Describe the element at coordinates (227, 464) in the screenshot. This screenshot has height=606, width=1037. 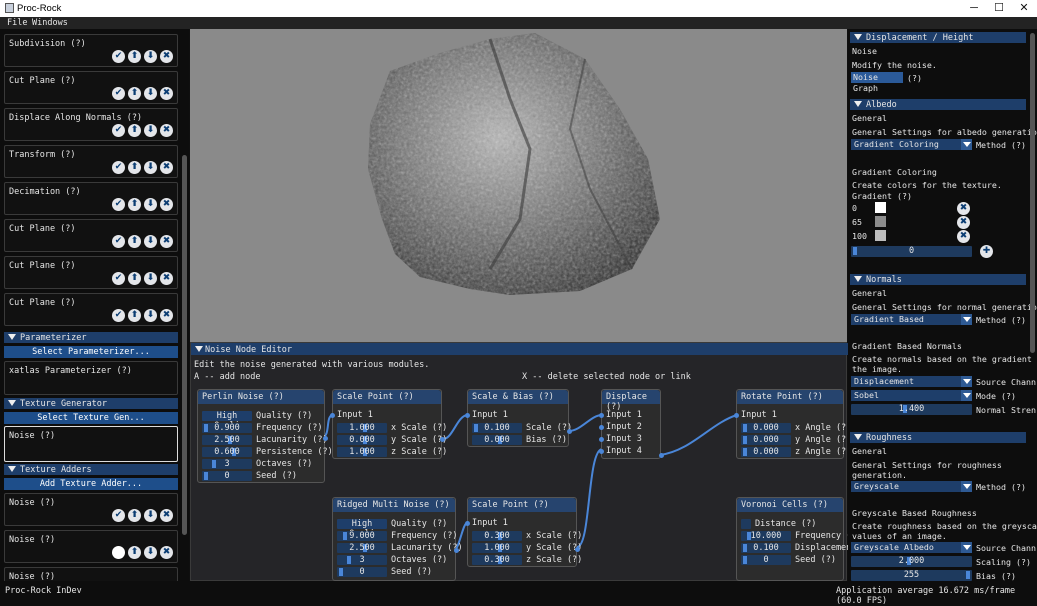
I see `octaves-slider: 3` at that location.